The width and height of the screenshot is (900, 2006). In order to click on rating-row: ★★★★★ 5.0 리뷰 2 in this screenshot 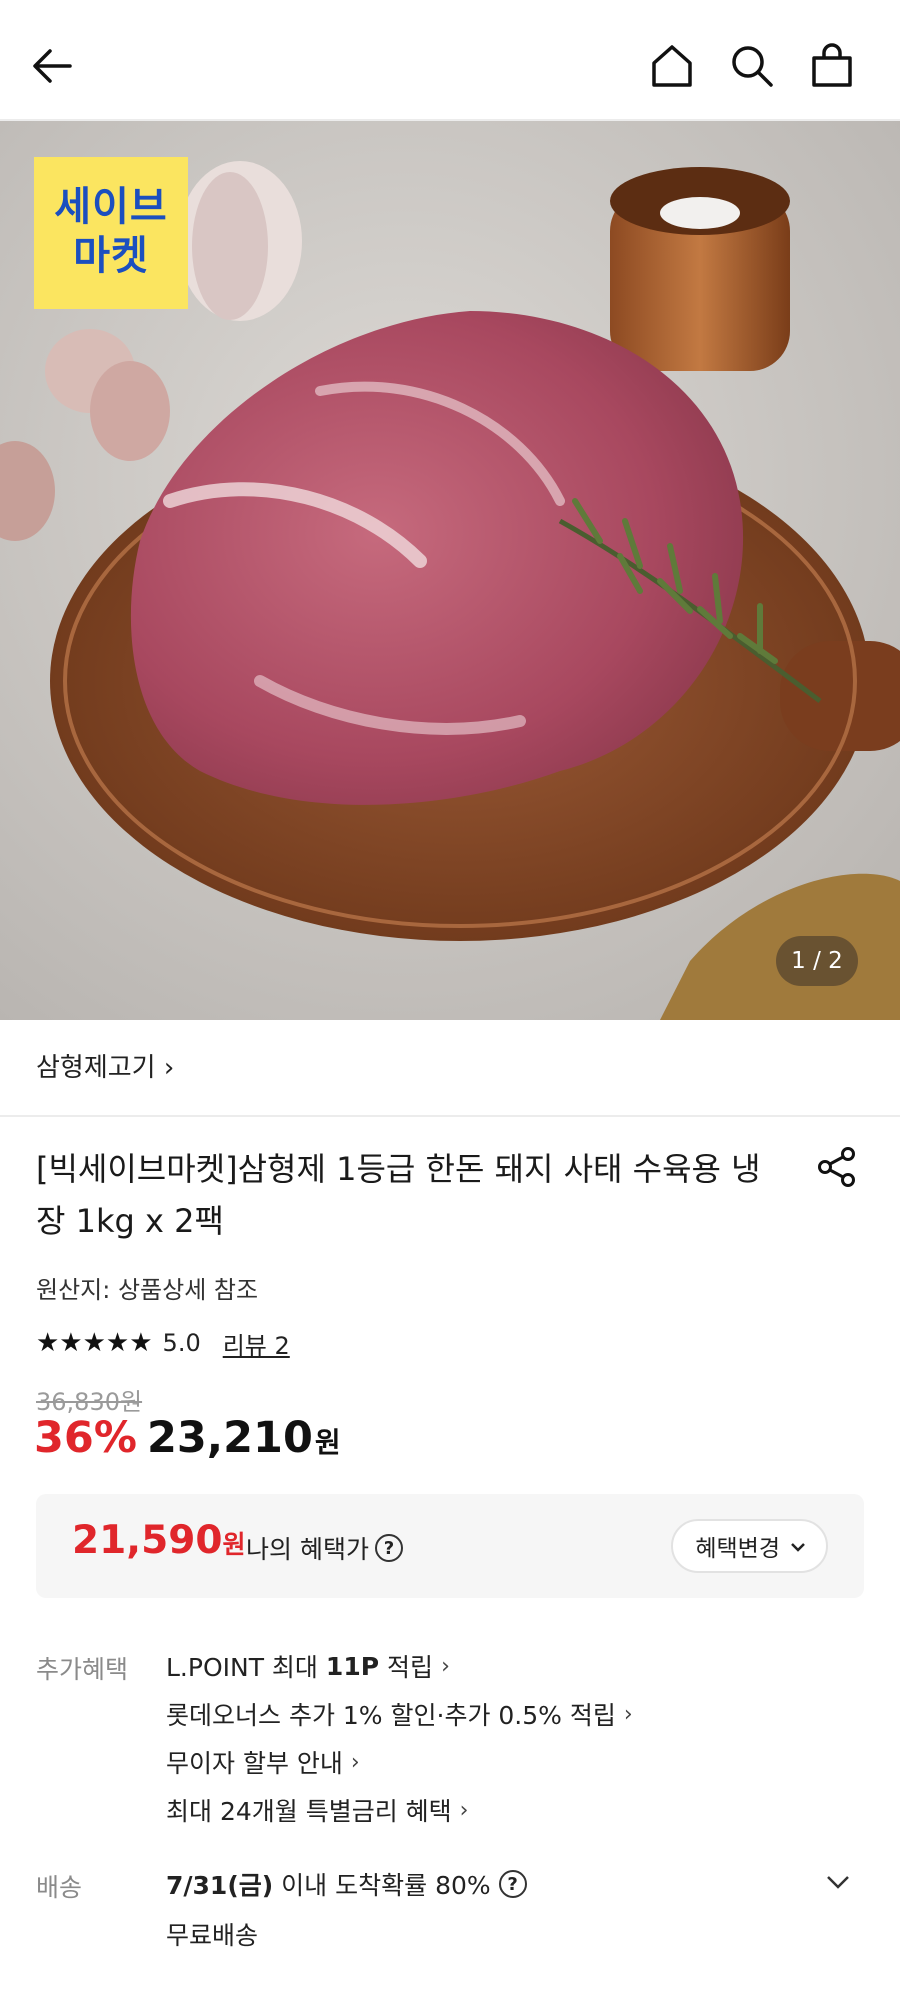, I will do `click(163, 1343)`.